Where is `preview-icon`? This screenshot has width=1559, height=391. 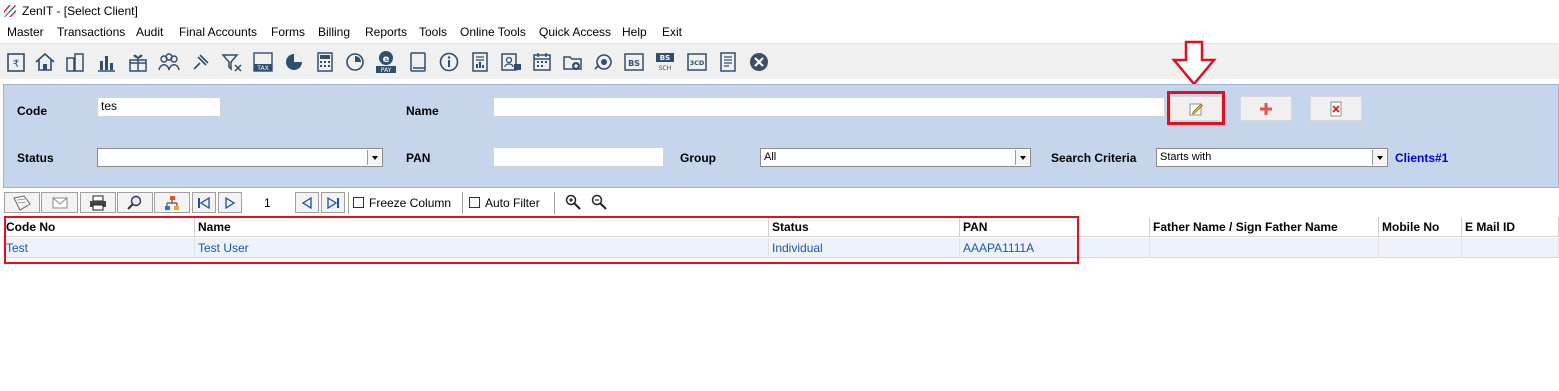
preview-icon is located at coordinates (135, 202).